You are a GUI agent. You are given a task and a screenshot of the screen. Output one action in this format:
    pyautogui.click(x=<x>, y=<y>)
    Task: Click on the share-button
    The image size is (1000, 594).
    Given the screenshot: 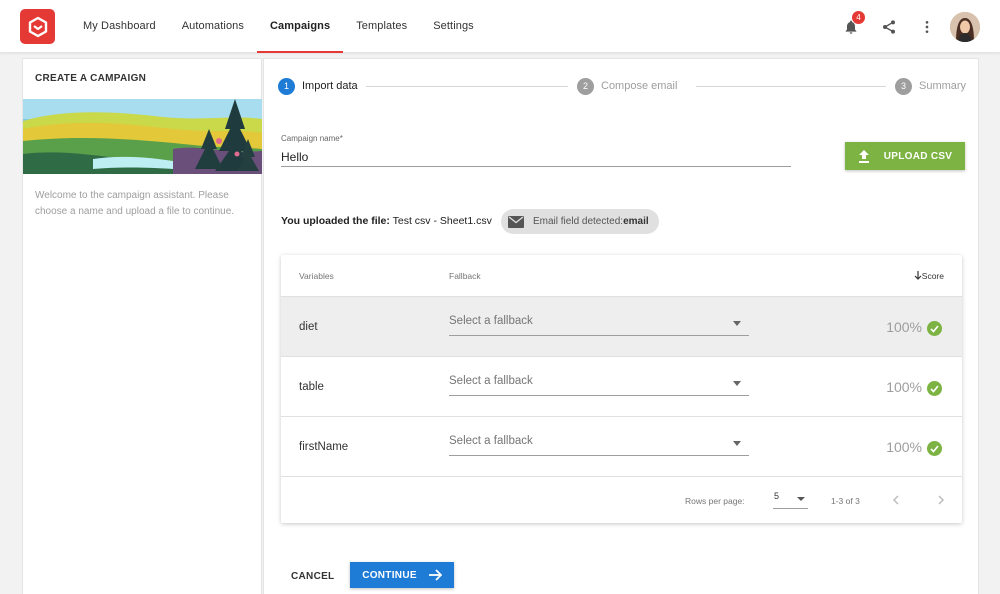 What is the action you would take?
    pyautogui.click(x=889, y=27)
    